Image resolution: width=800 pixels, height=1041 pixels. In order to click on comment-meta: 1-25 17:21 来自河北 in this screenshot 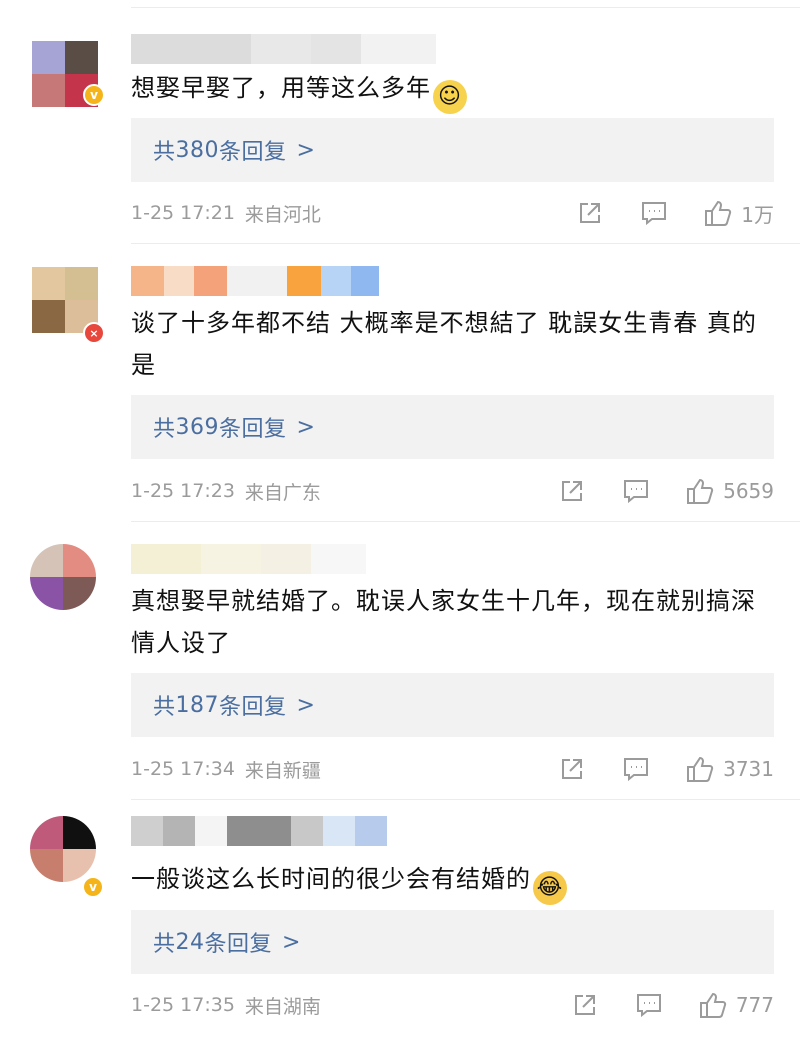, I will do `click(226, 213)`.